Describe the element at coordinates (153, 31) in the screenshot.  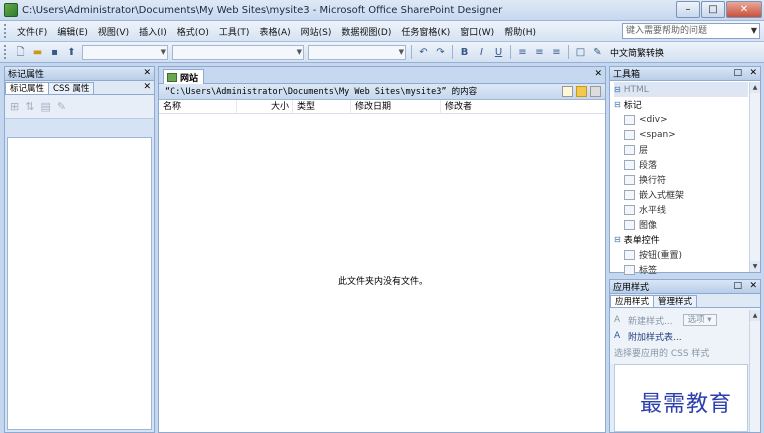
I see `menu-insert: 插入(I)` at that location.